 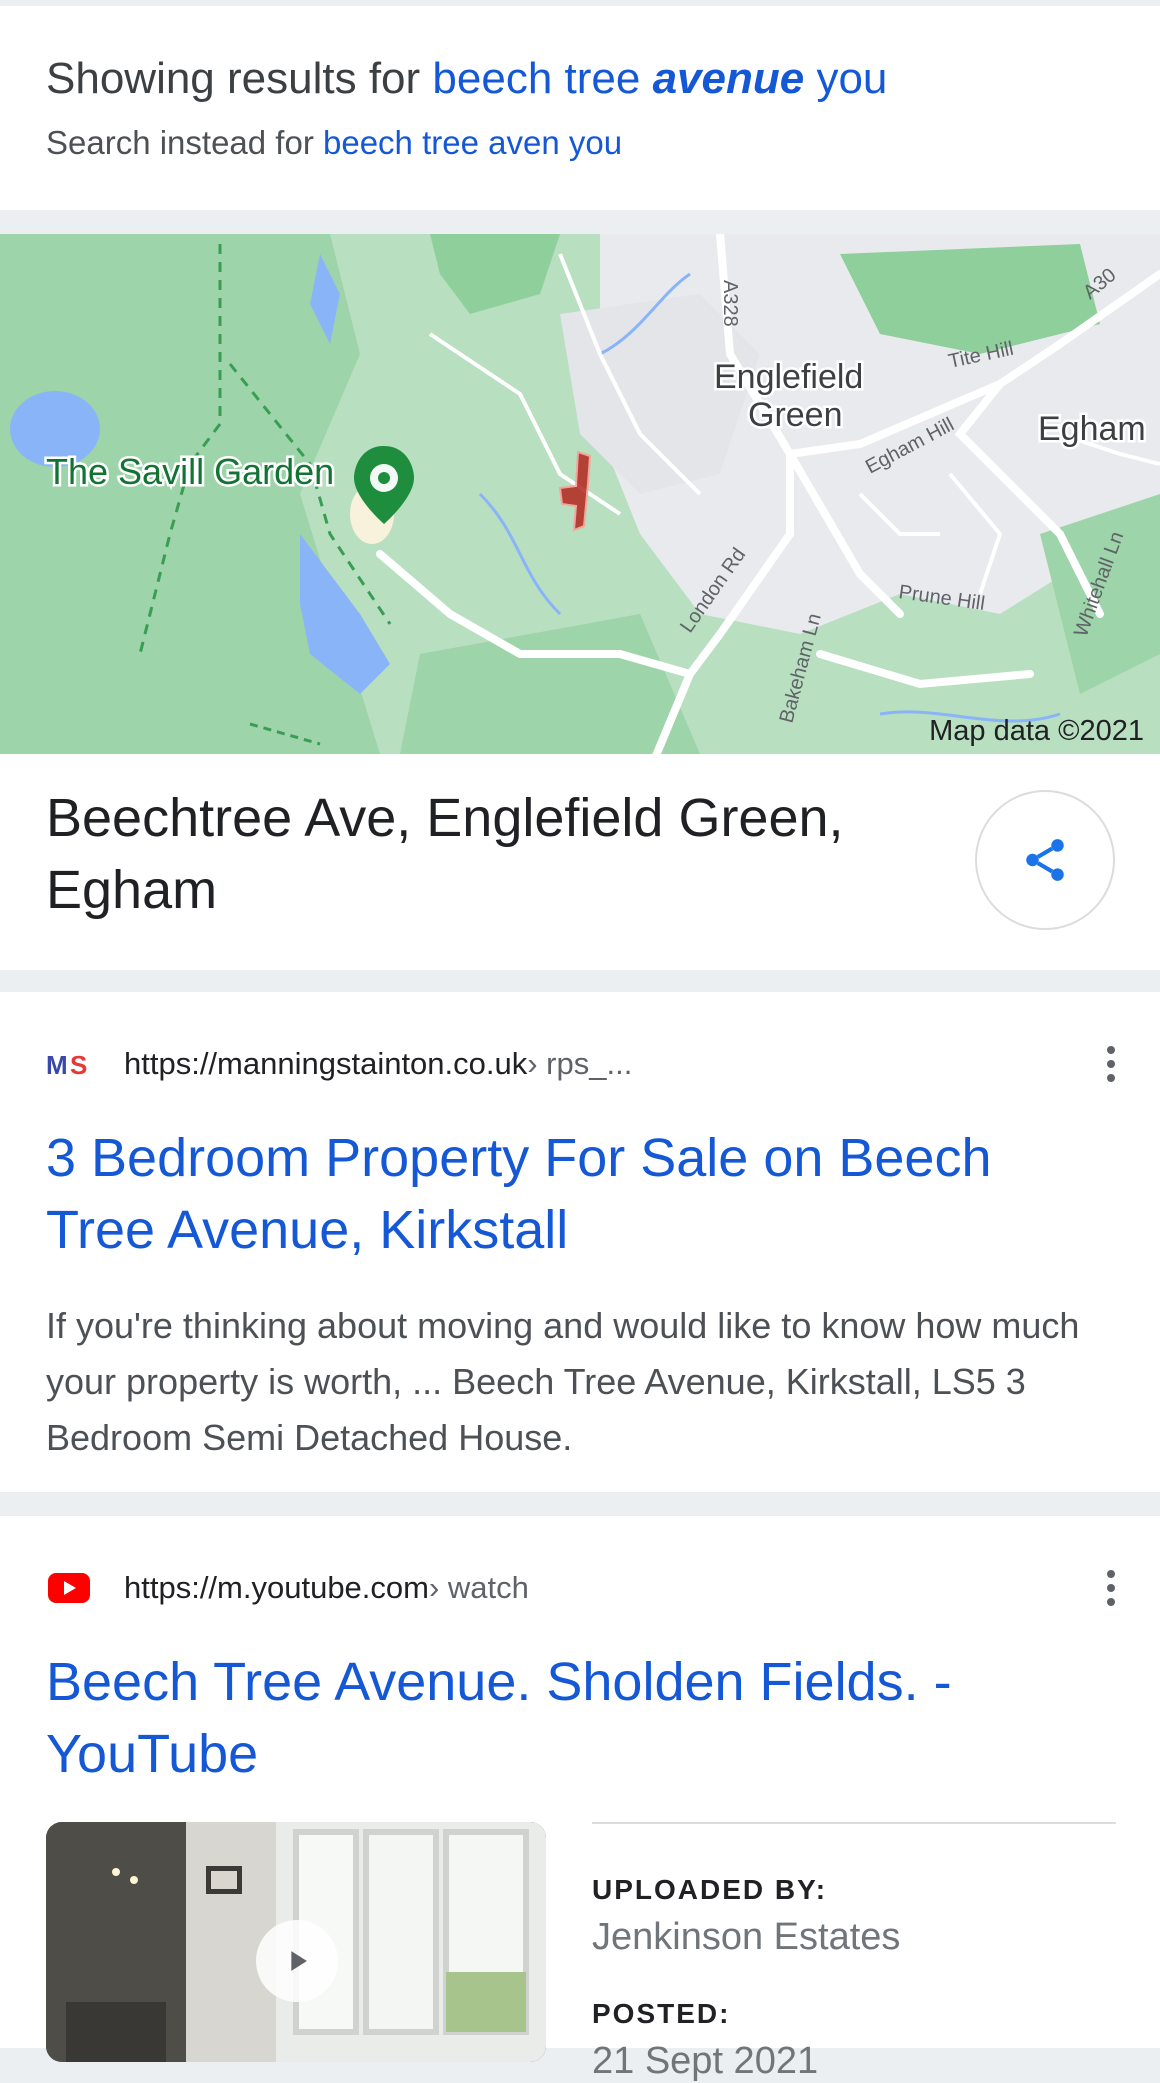 I want to click on result-source: https://m.youtube.com › watch, so click(x=287, y=1588).